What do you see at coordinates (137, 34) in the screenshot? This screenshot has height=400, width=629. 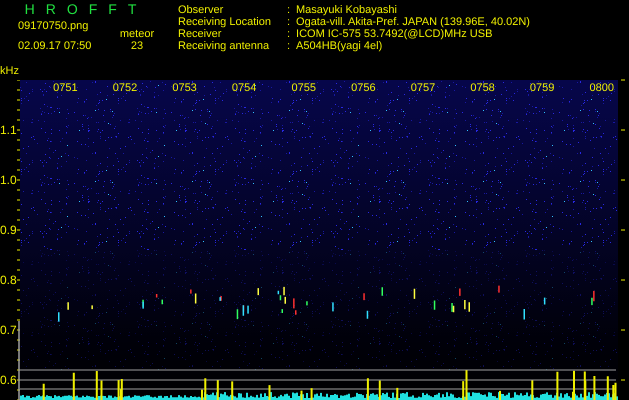 I see `meteor-label: meteor` at bounding box center [137, 34].